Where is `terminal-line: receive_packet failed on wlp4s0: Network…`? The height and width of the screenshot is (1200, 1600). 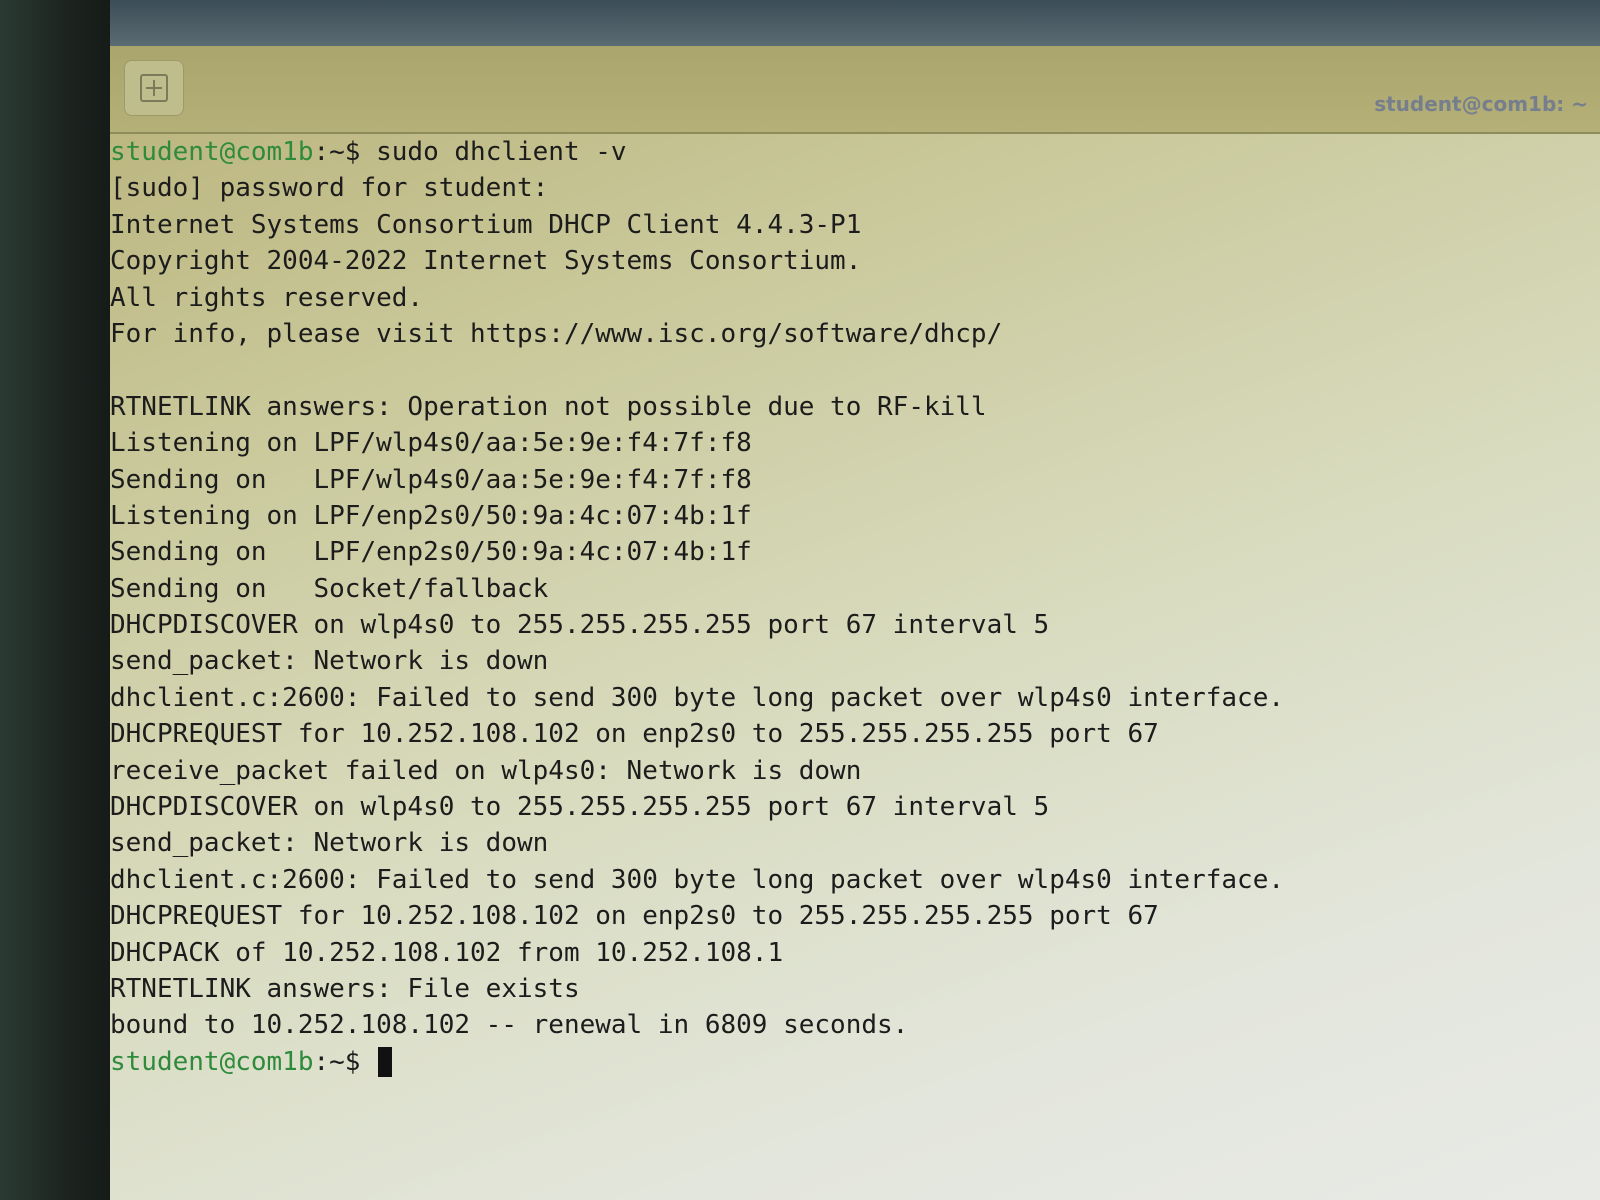 terminal-line: receive_packet failed on wlp4s0: Network… is located at coordinates (486, 770).